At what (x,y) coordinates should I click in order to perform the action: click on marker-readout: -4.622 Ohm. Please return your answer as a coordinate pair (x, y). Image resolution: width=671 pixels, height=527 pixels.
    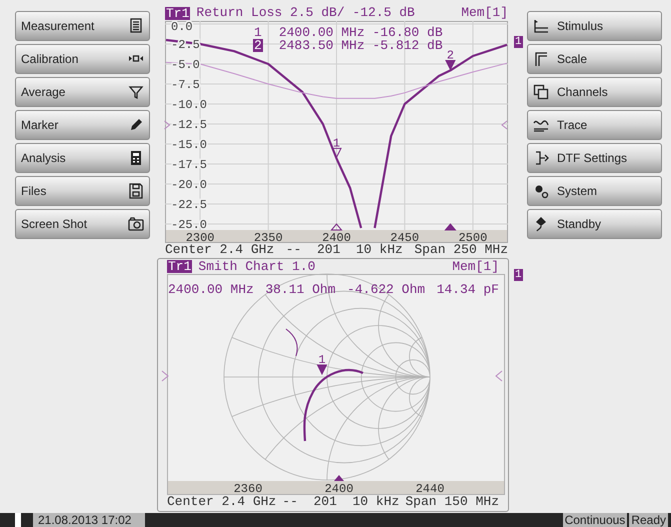
    Looking at the image, I should click on (386, 290).